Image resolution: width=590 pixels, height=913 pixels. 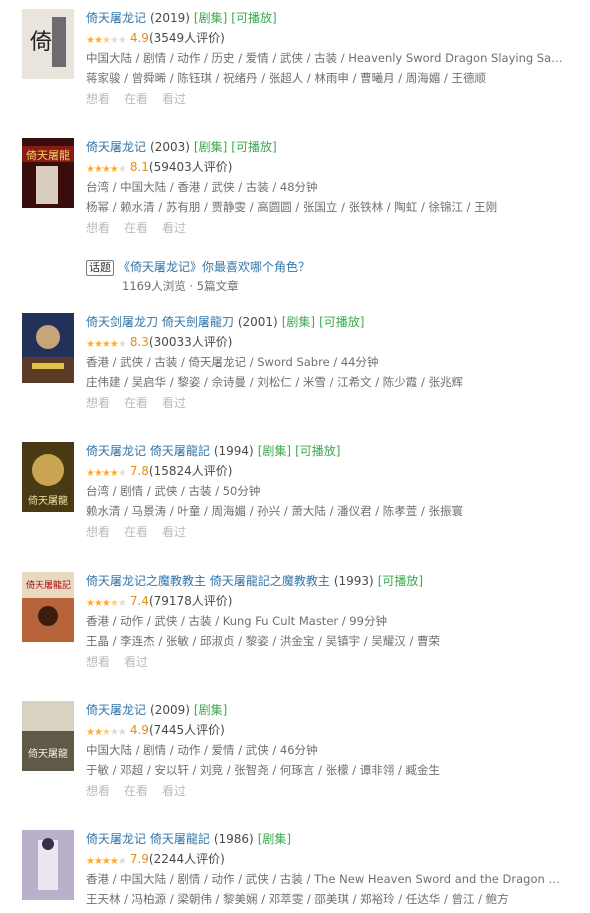 I want to click on item-meta-2: 台湾 / 中国大陆 / 香港 / 武侠 / 古装 / 48分钟, so click(x=202, y=187).